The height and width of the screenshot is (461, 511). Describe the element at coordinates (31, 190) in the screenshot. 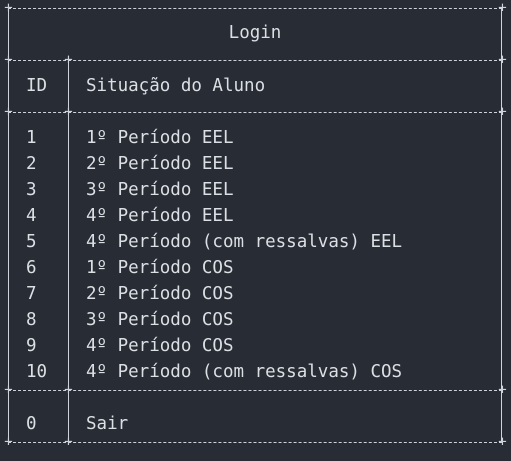

I see `option-id: 3` at that location.